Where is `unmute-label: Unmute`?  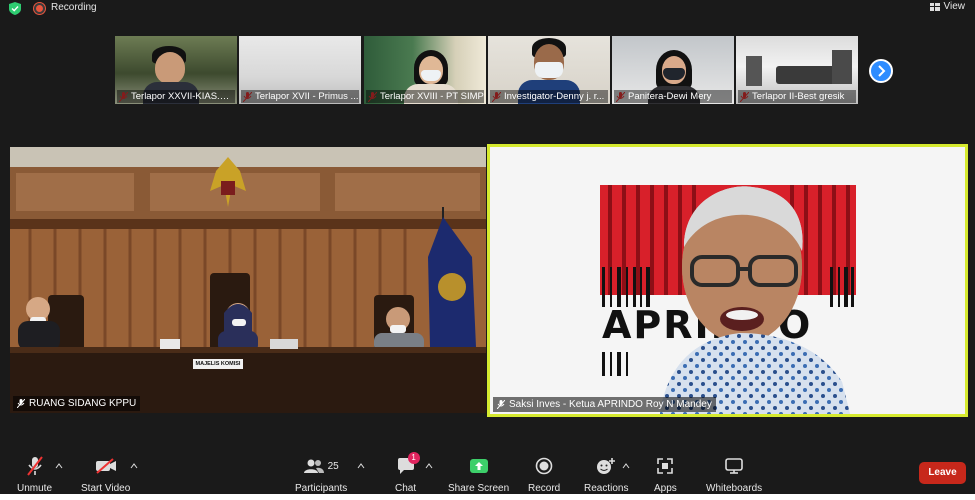 unmute-label: Unmute is located at coordinates (35, 488).